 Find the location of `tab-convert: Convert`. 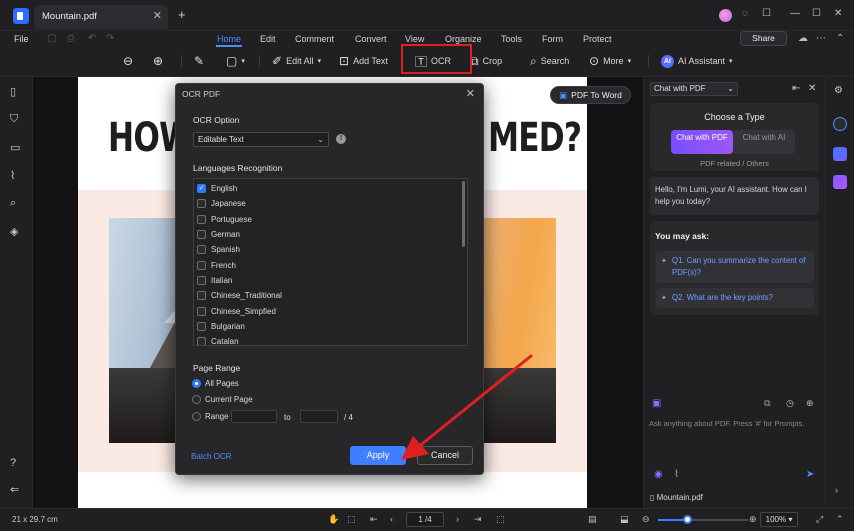

tab-convert: Convert is located at coordinates (371, 39).